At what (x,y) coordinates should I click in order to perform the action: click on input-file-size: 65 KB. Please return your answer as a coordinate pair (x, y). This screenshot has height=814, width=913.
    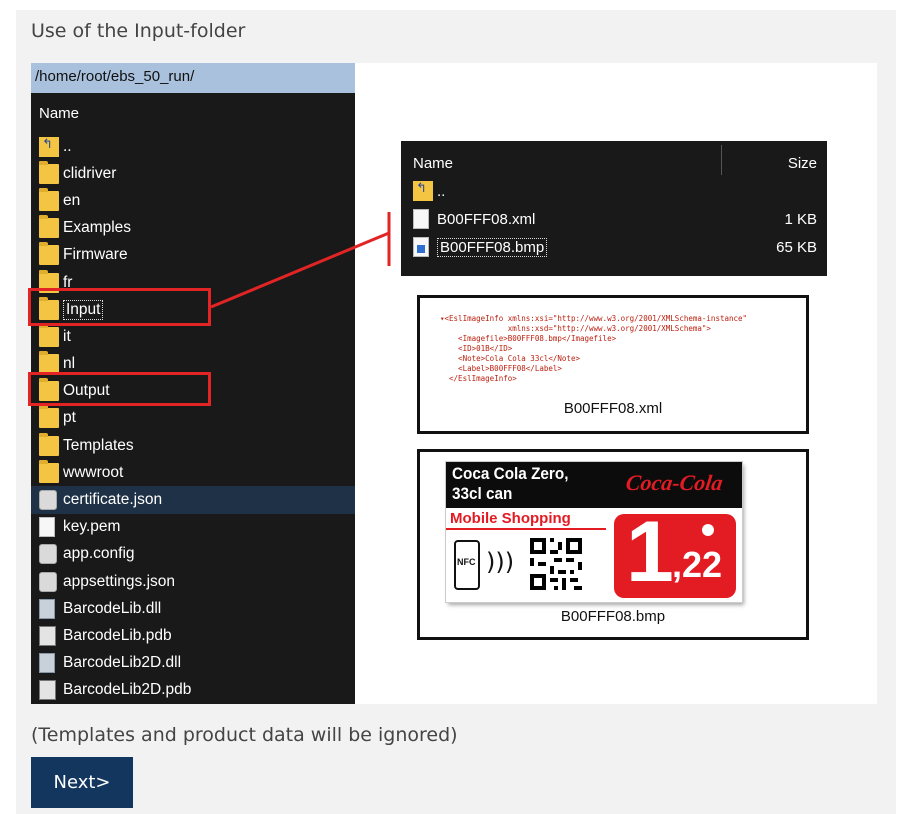
    Looking at the image, I should click on (796, 247).